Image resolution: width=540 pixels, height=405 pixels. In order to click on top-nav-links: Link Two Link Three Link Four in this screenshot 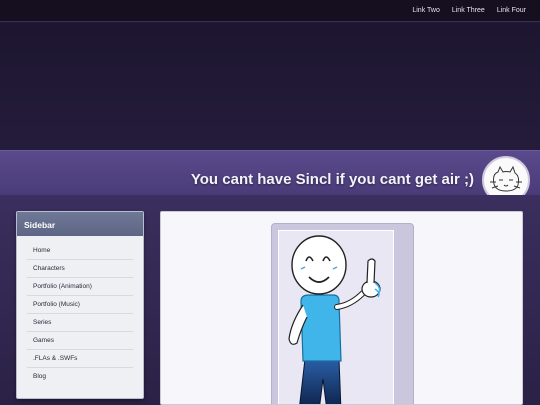, I will do `click(469, 10)`.